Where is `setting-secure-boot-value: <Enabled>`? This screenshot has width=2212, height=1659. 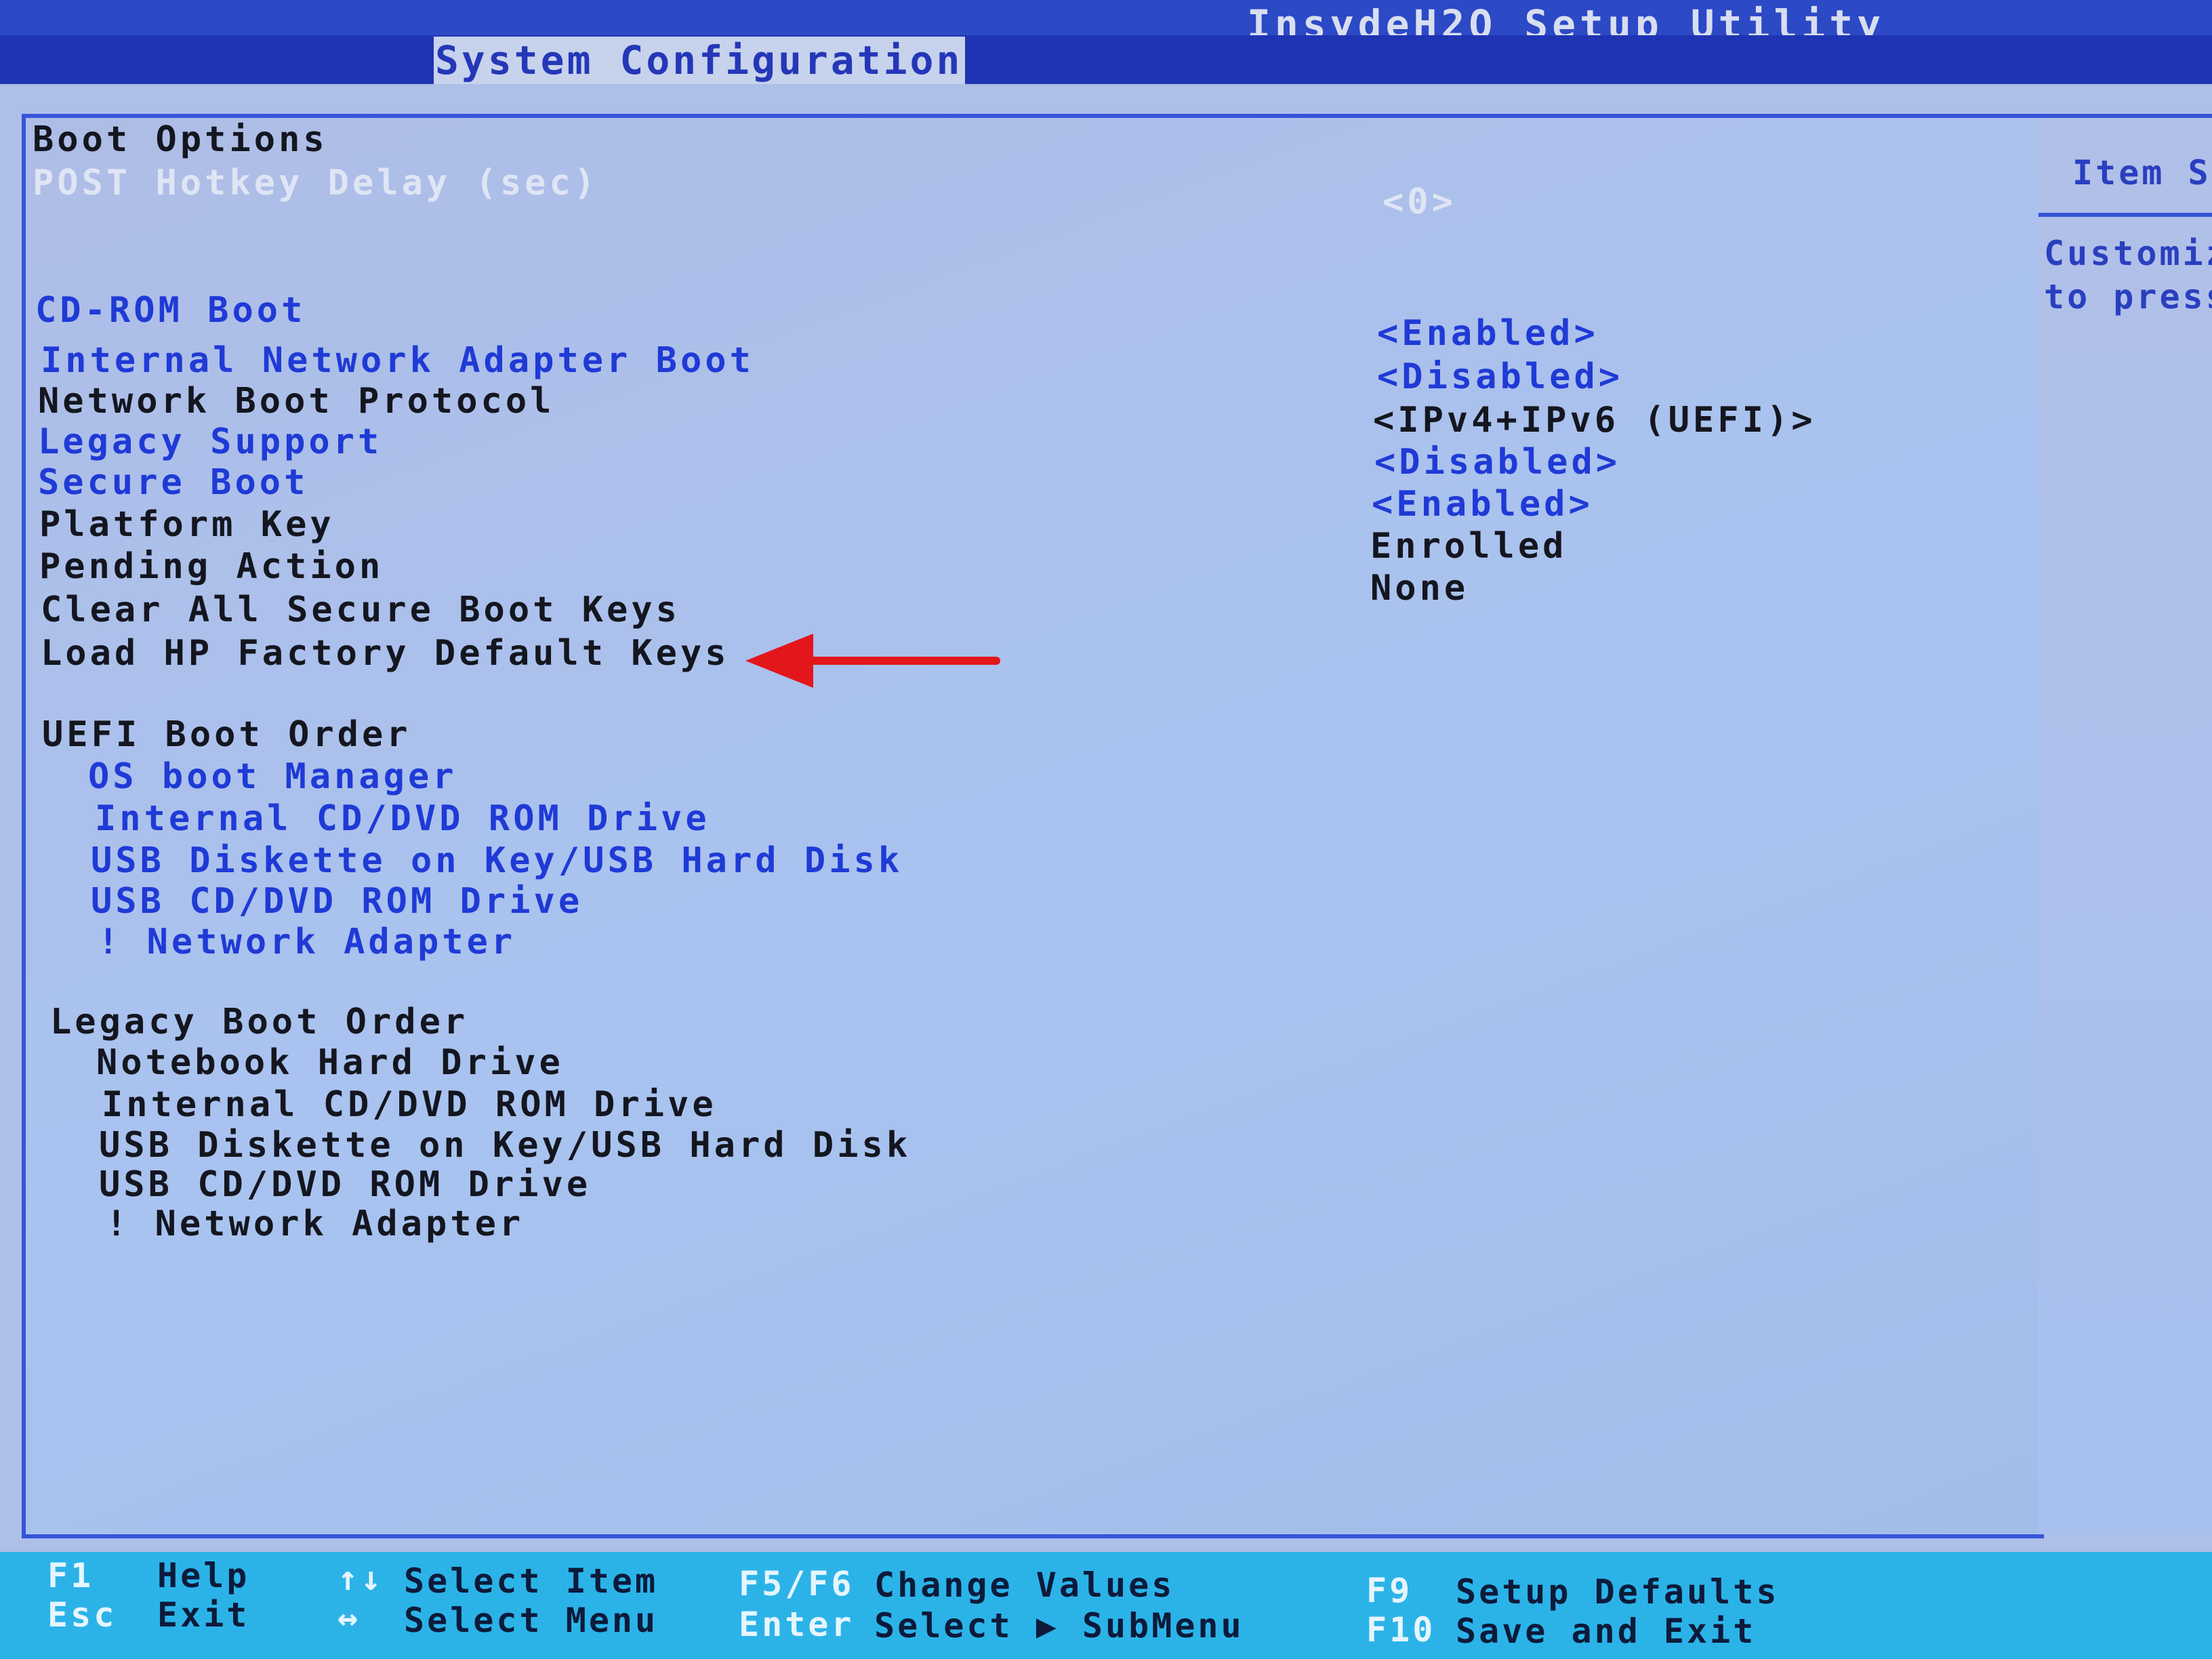 setting-secure-boot-value: <Enabled> is located at coordinates (1482, 505).